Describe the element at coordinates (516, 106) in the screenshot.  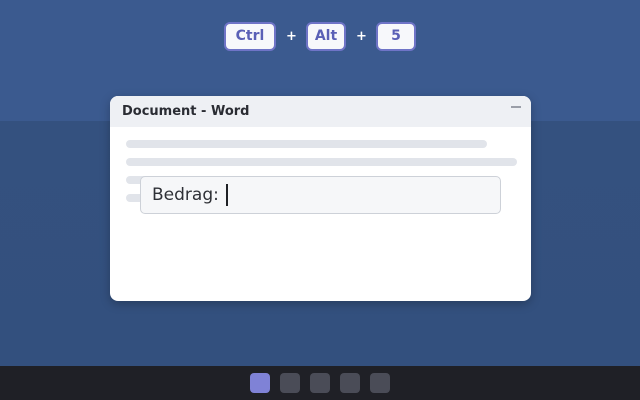
I see `minimize-icon` at that location.